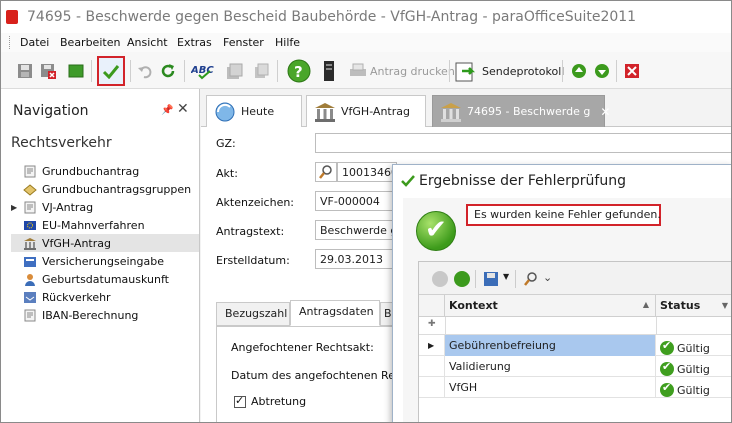  What do you see at coordinates (105, 171) in the screenshot?
I see `nav-item-grundbuchantrag: Grundbuchantrag` at bounding box center [105, 171].